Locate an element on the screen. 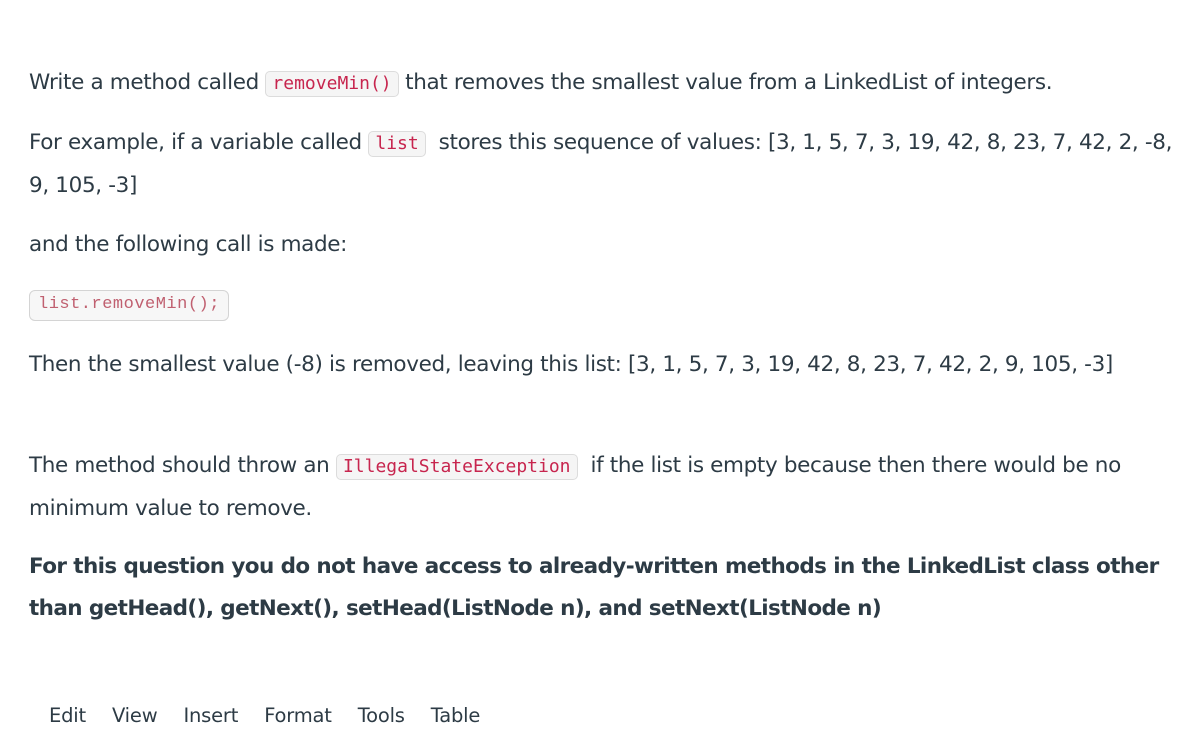 The width and height of the screenshot is (1200, 735). menu-view: View is located at coordinates (135, 715).